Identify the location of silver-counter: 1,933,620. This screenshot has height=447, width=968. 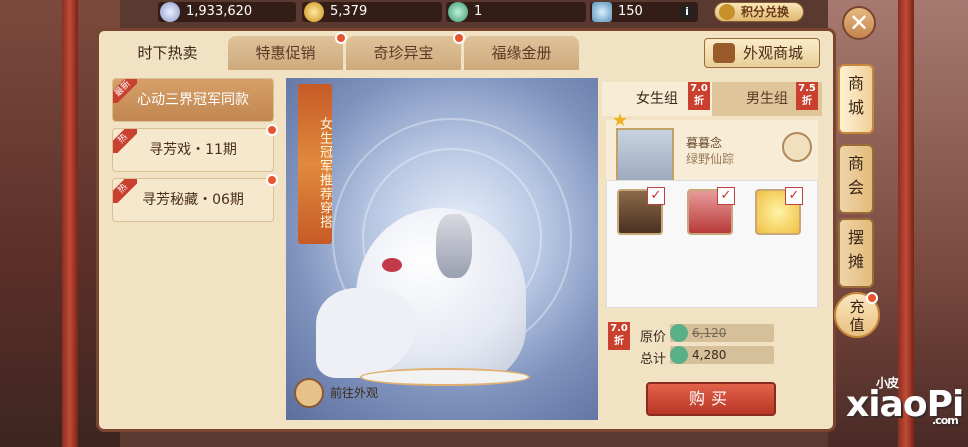
(227, 12).